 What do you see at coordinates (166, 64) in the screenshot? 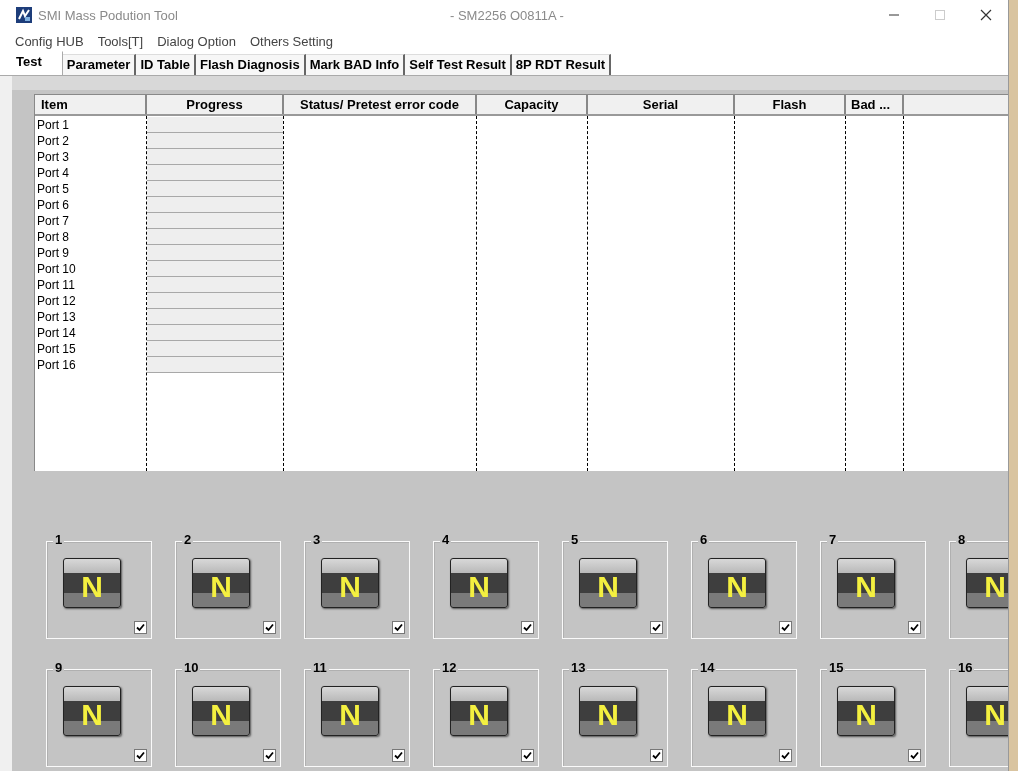
I see `tab: ID Table` at bounding box center [166, 64].